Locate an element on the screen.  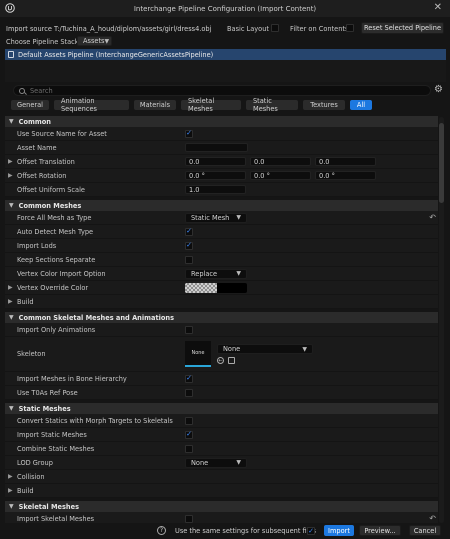
scrollbar-thumb is located at coordinates (441, 163).